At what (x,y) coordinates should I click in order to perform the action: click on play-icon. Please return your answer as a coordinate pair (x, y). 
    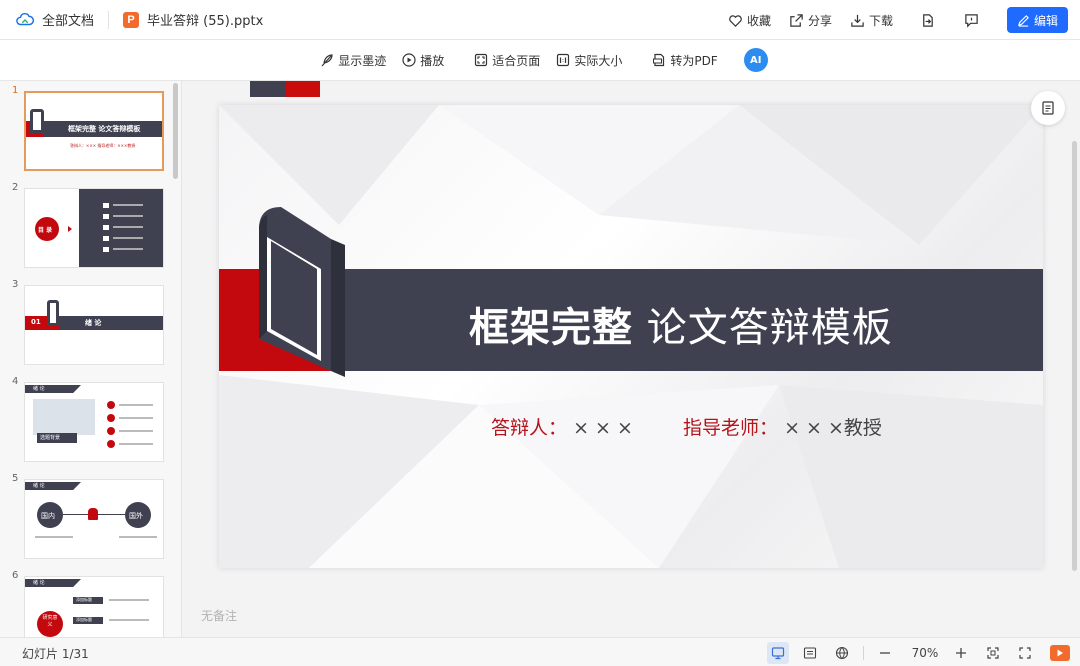
    Looking at the image, I should click on (1060, 652).